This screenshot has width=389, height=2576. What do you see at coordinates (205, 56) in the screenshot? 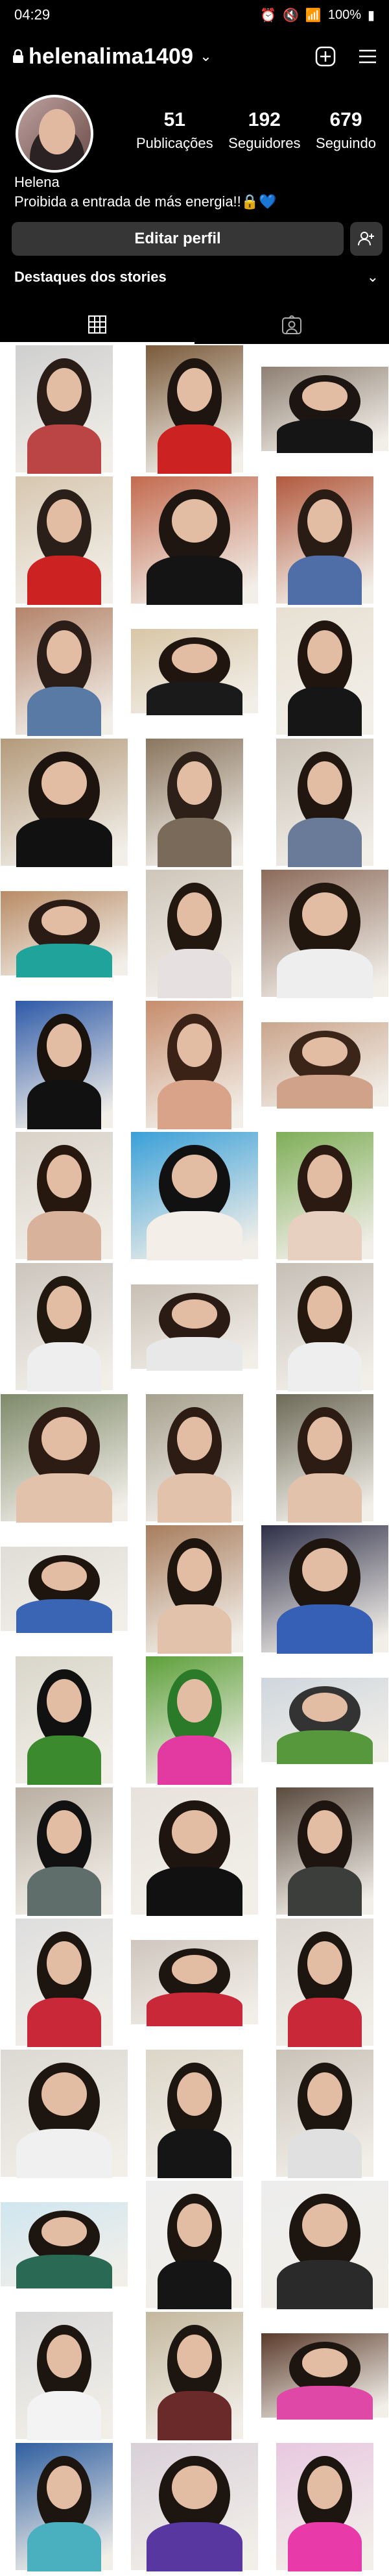
I see `account-switch-chevron-icon: ⌄` at bounding box center [205, 56].